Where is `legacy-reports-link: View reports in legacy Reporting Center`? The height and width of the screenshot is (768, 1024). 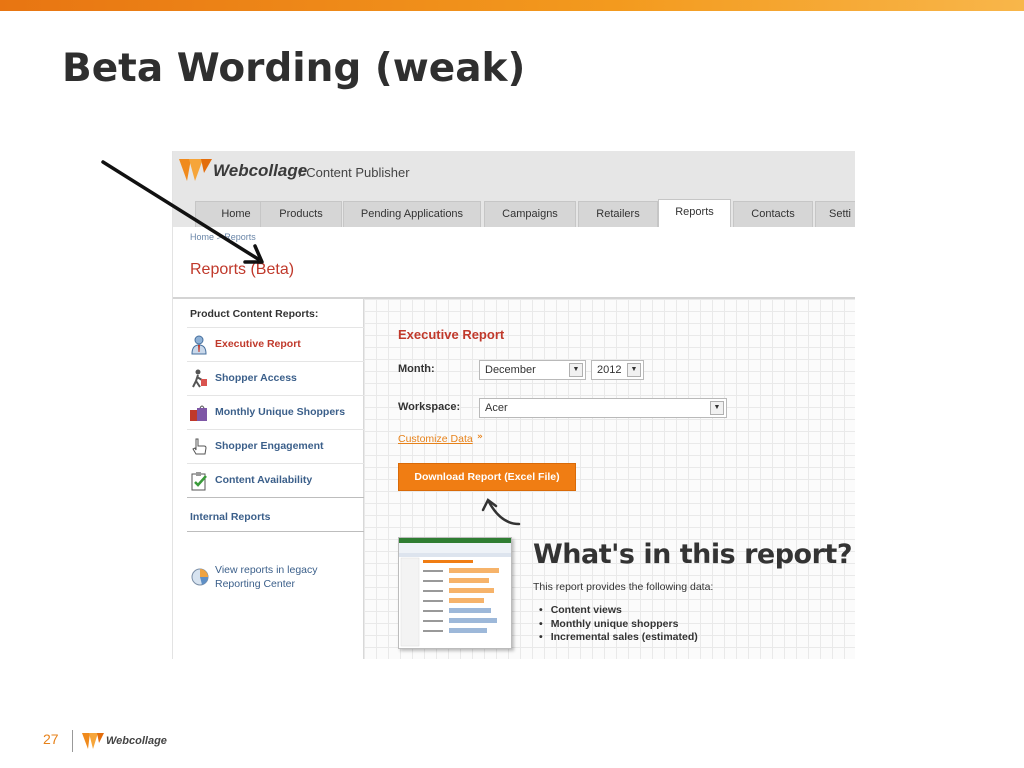 legacy-reports-link: View reports in legacy Reporting Center is located at coordinates (280, 577).